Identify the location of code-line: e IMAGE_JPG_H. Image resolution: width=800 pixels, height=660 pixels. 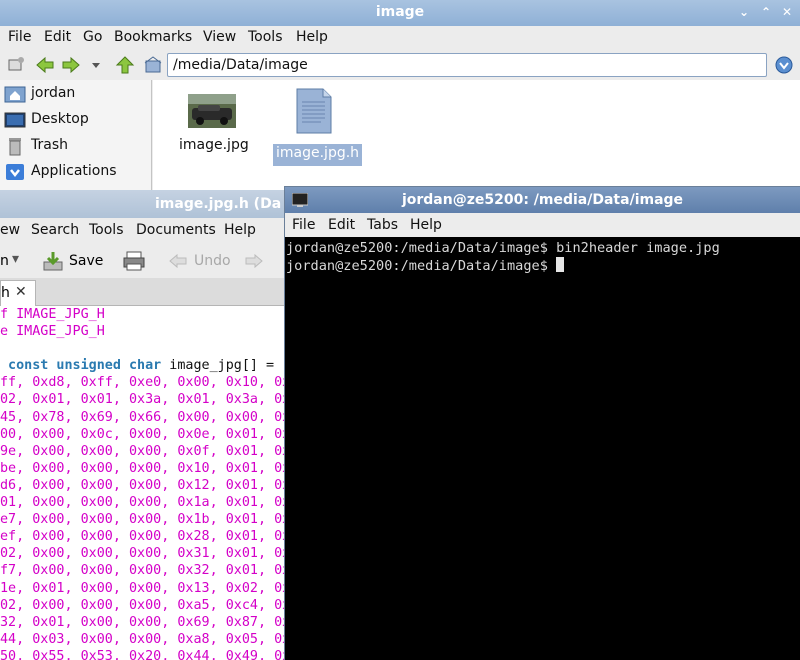
(52, 332).